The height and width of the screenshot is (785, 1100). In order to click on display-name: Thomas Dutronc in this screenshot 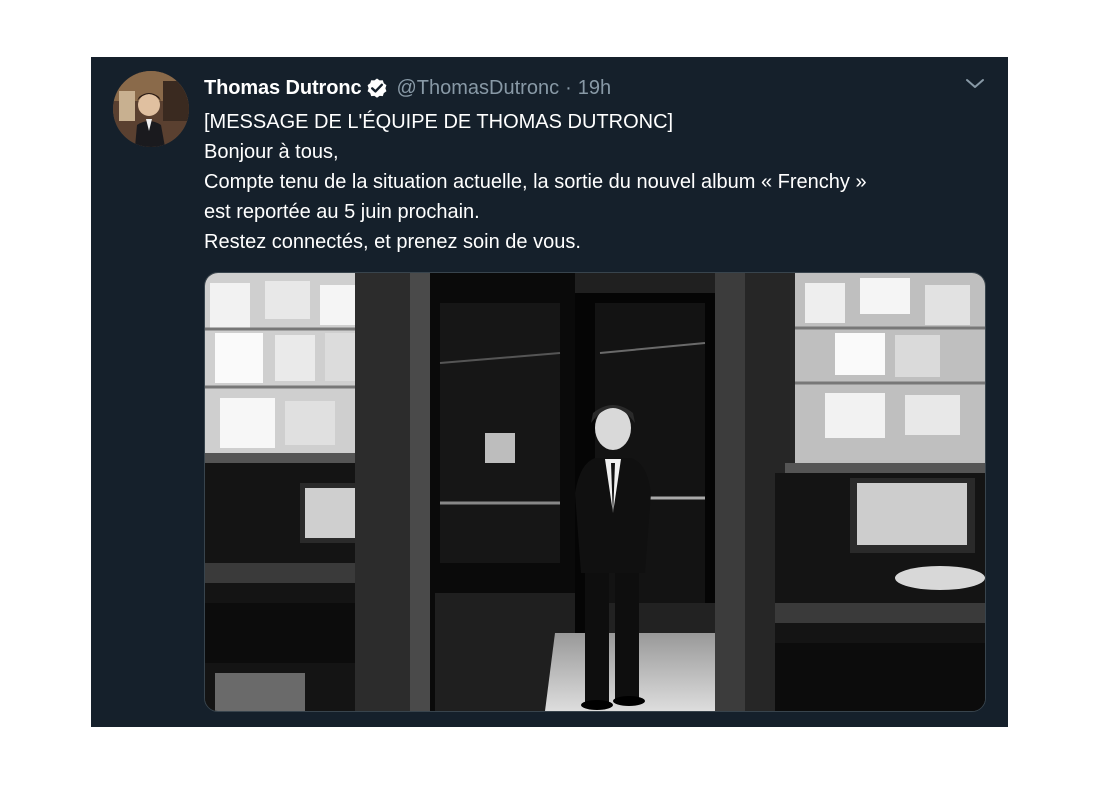, I will do `click(283, 88)`.